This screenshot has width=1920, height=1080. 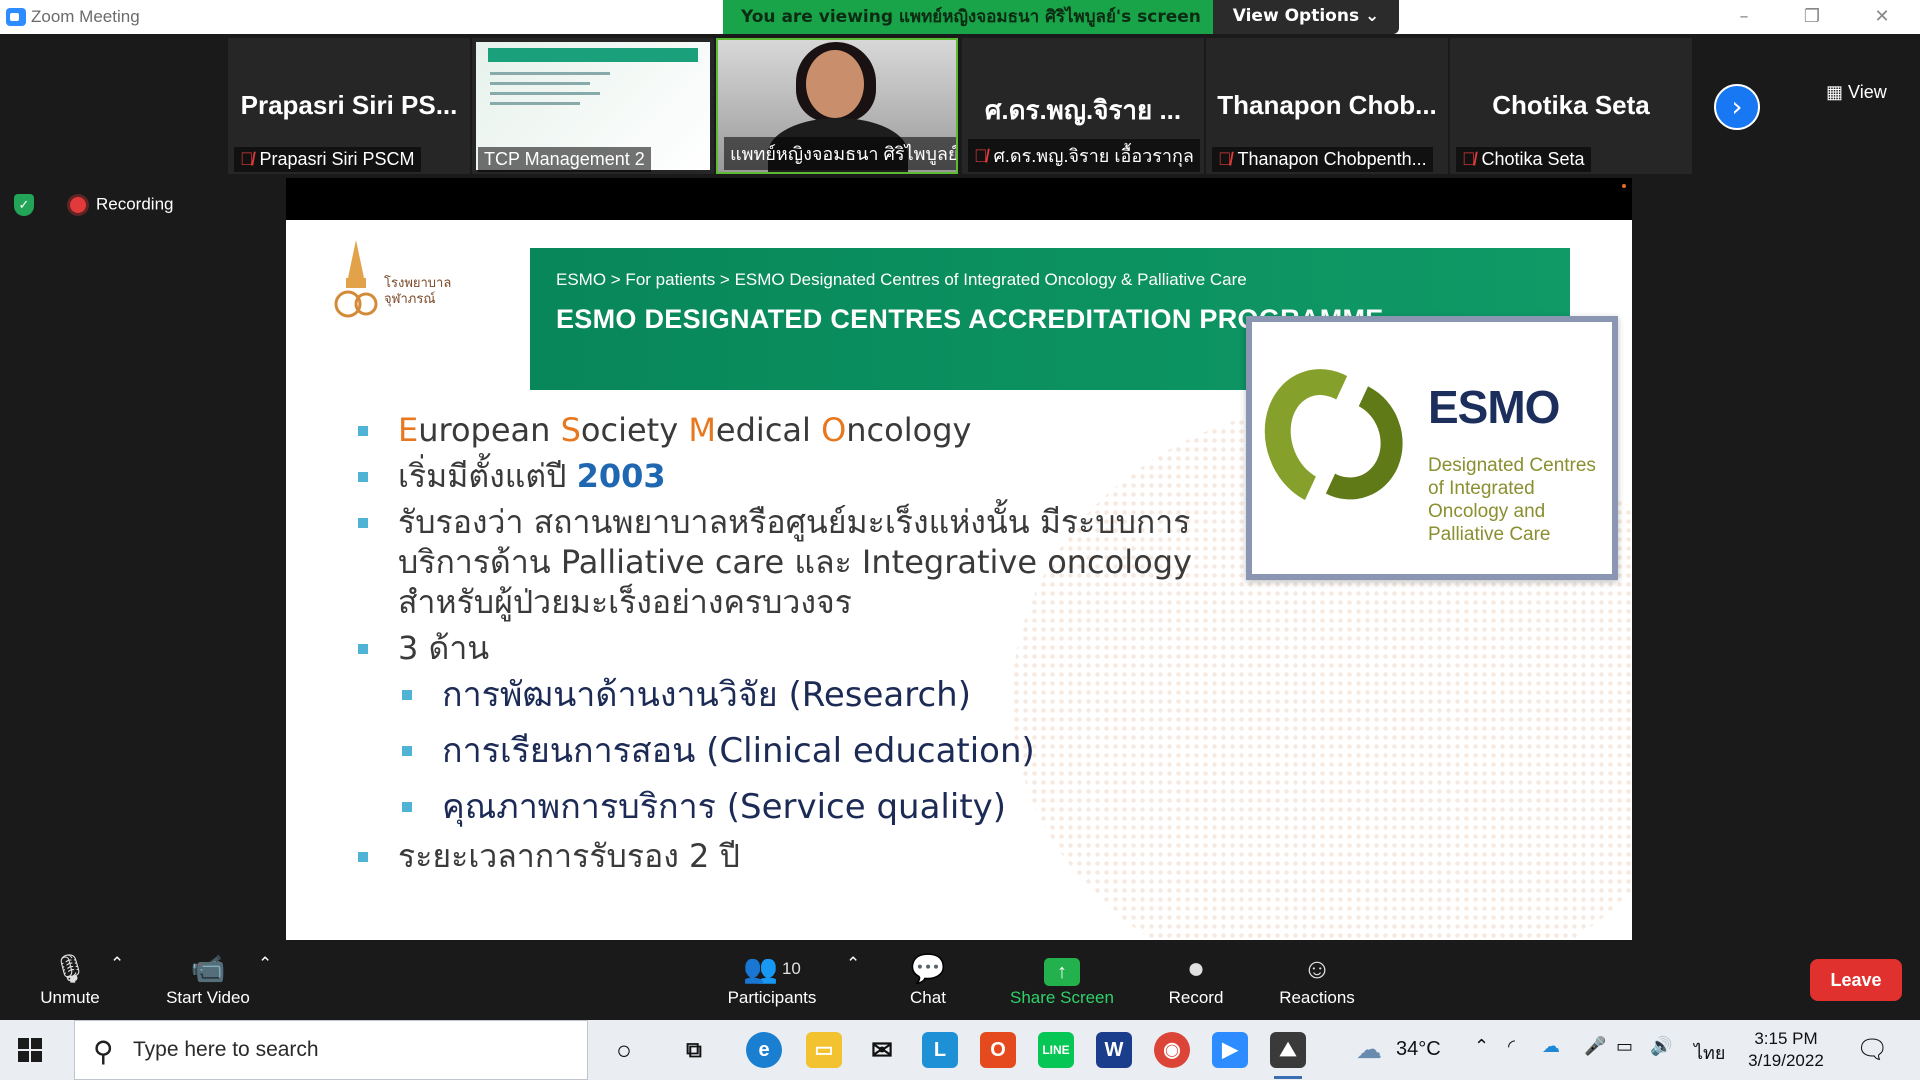 What do you see at coordinates (1369, 1049) in the screenshot?
I see `weather-icon: ☁` at bounding box center [1369, 1049].